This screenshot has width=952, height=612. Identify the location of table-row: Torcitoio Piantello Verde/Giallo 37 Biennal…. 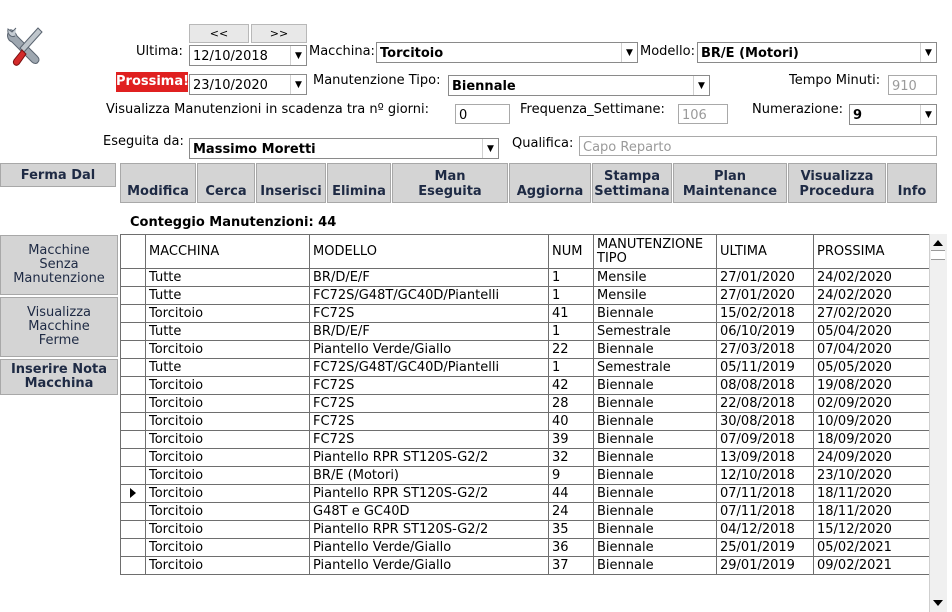
(524, 565).